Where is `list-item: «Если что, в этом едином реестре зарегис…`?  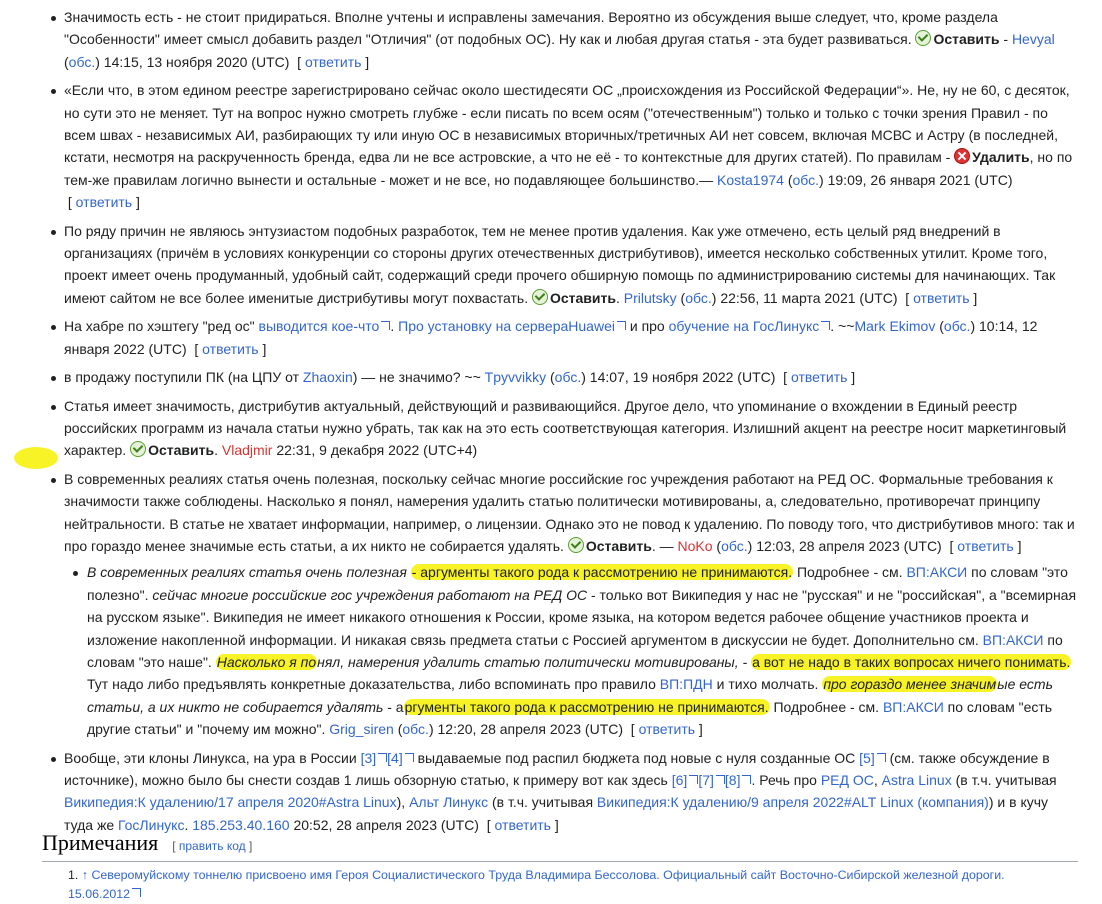
list-item: «Если что, в этом едином реестре зарегис… is located at coordinates (551, 146).